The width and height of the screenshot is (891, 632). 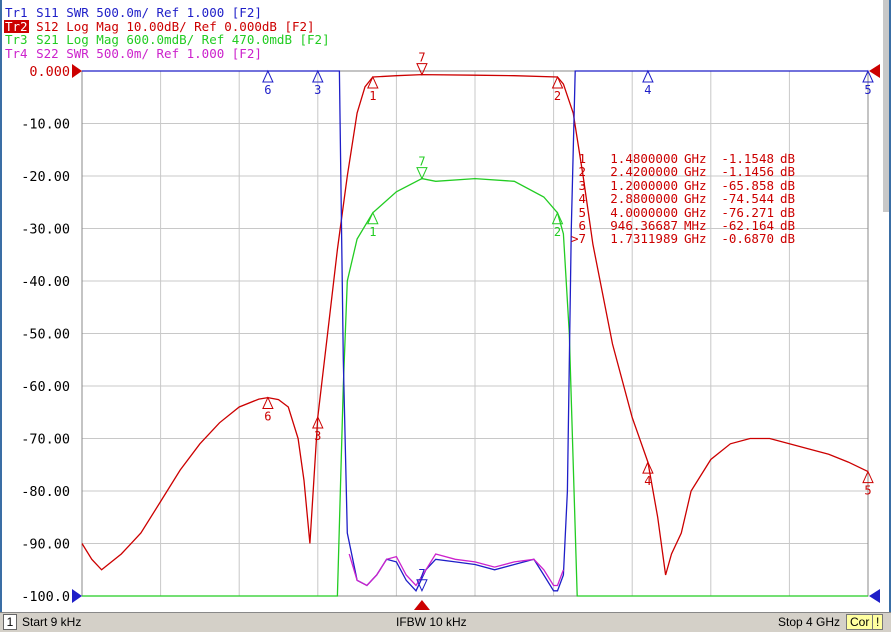 I want to click on marker-freq: 1.2000000, so click(x=644, y=185).